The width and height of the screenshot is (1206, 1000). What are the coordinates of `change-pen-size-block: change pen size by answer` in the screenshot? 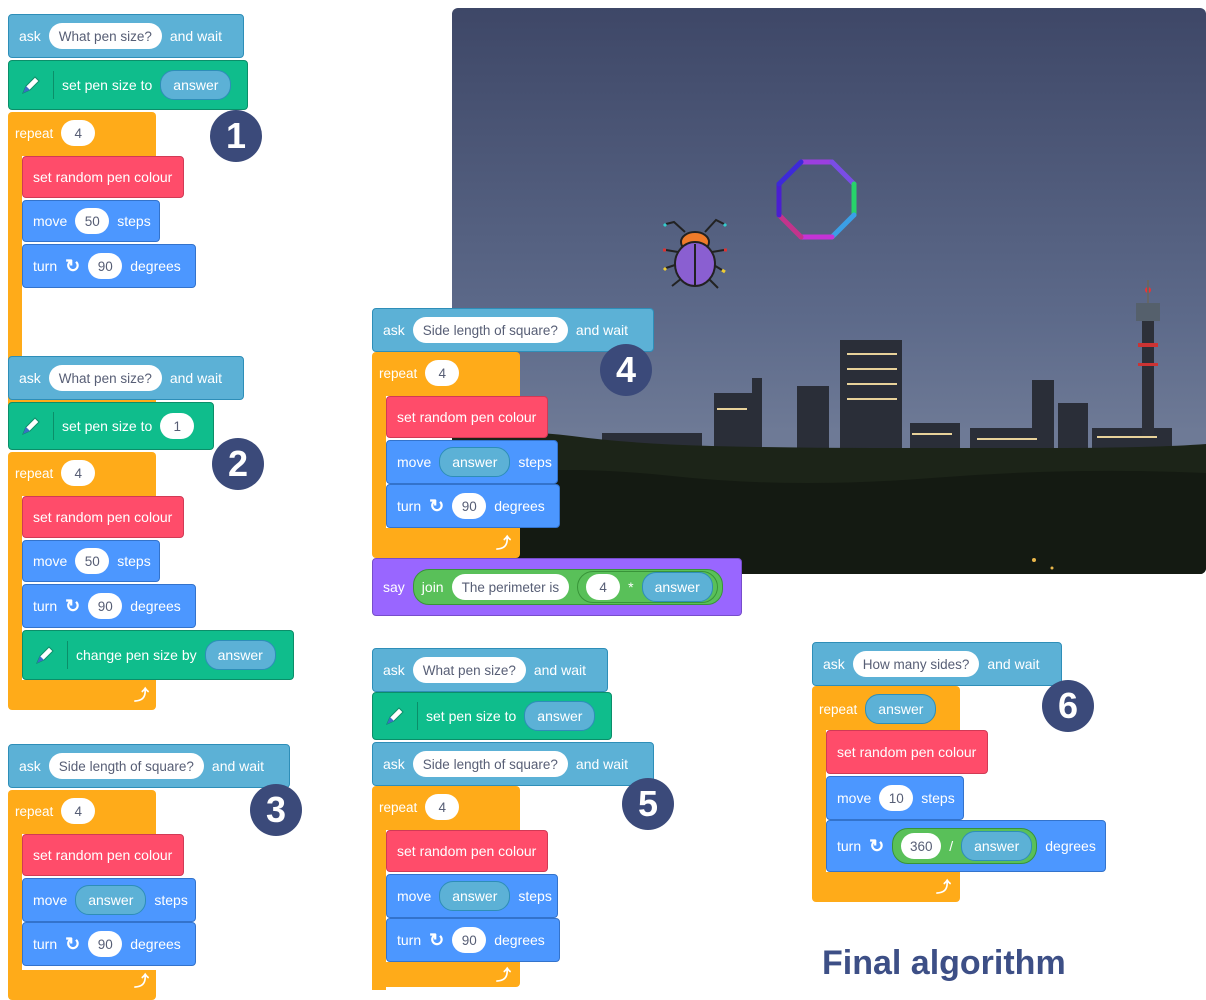 It's located at (158, 655).